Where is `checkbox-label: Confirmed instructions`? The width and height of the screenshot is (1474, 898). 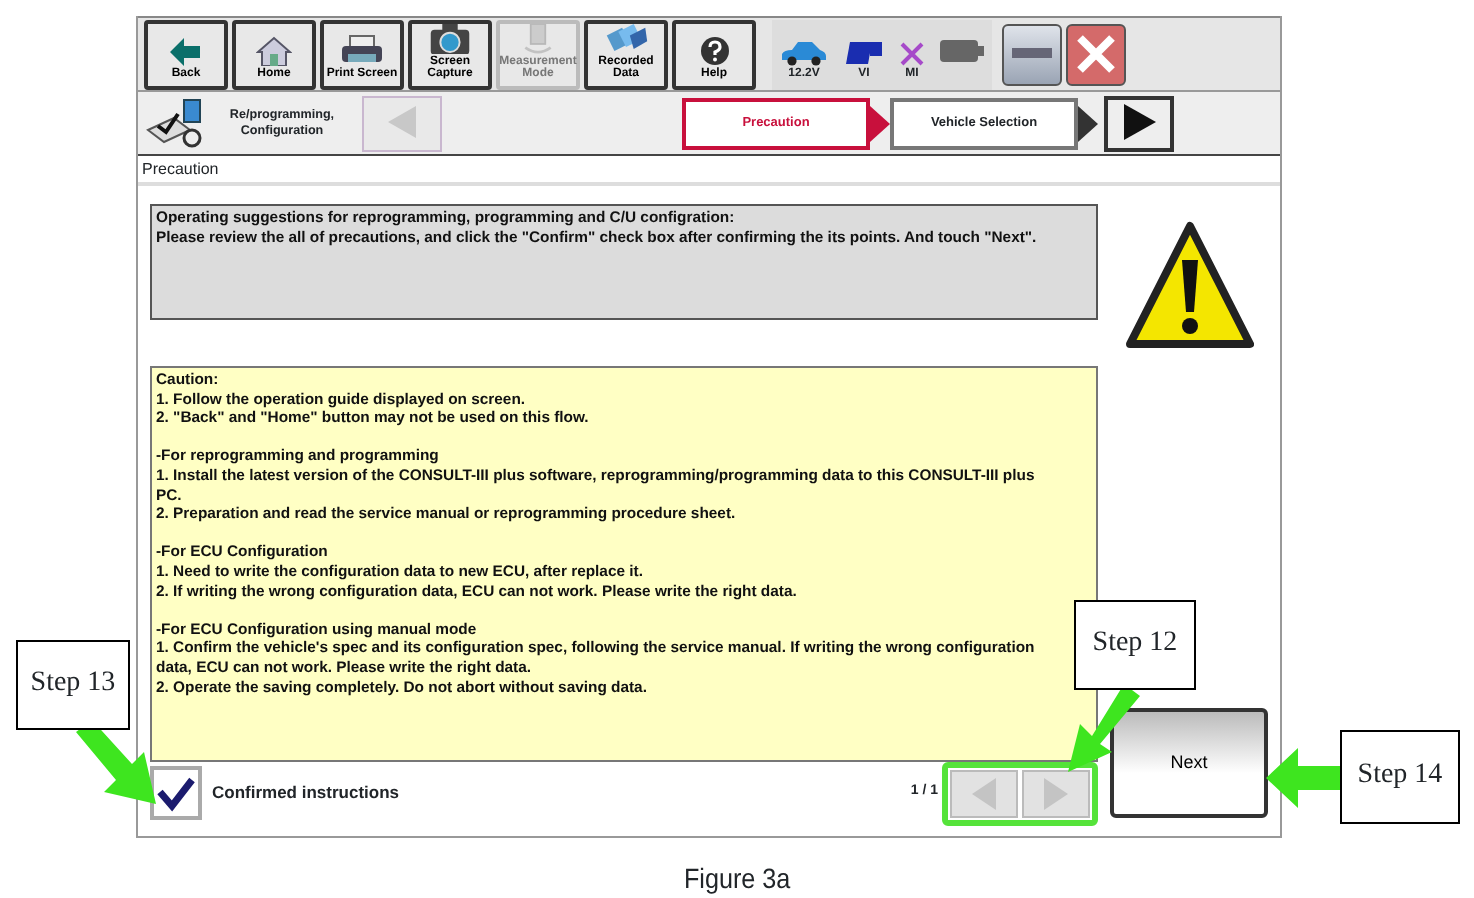
checkbox-label: Confirmed instructions is located at coordinates (306, 793).